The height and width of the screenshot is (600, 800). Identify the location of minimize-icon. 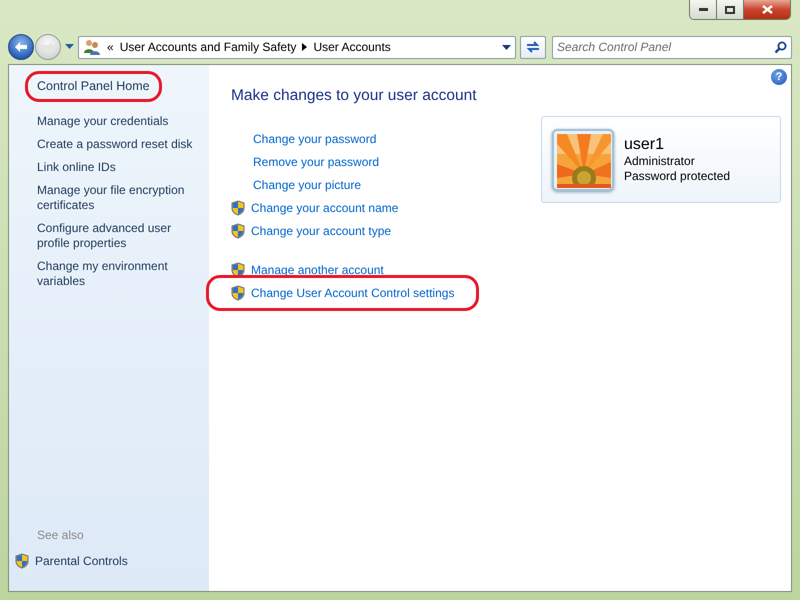
(703, 9).